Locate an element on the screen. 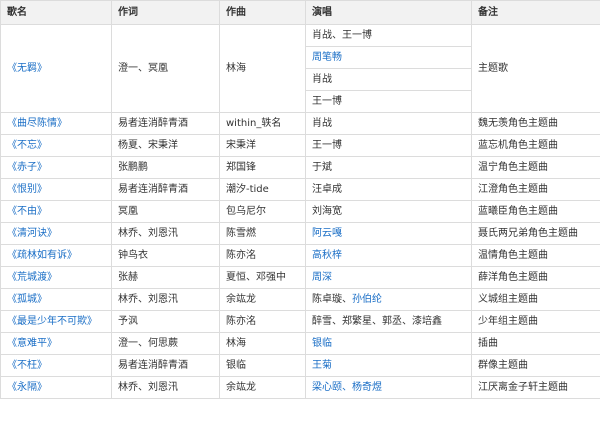 The width and height of the screenshot is (600, 423). note-cell: 插曲 is located at coordinates (535, 343).